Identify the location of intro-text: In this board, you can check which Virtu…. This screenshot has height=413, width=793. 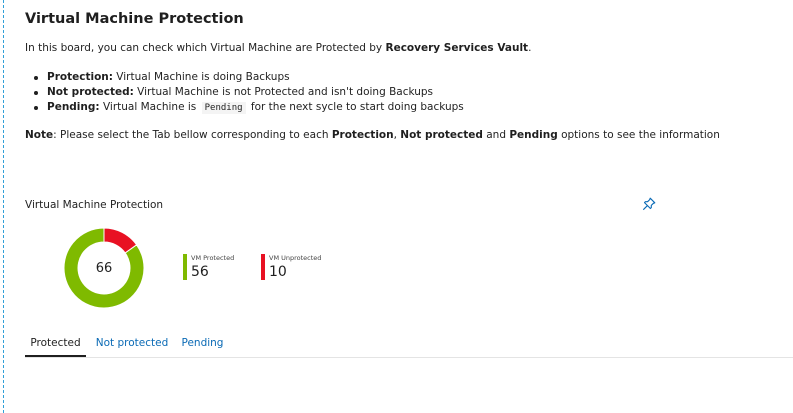
(278, 48).